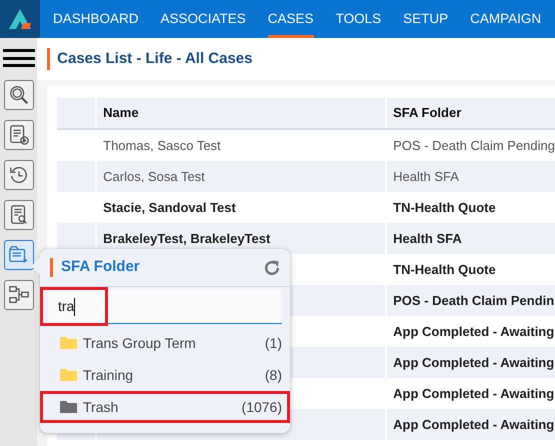  I want to click on menu-button, so click(18, 58).